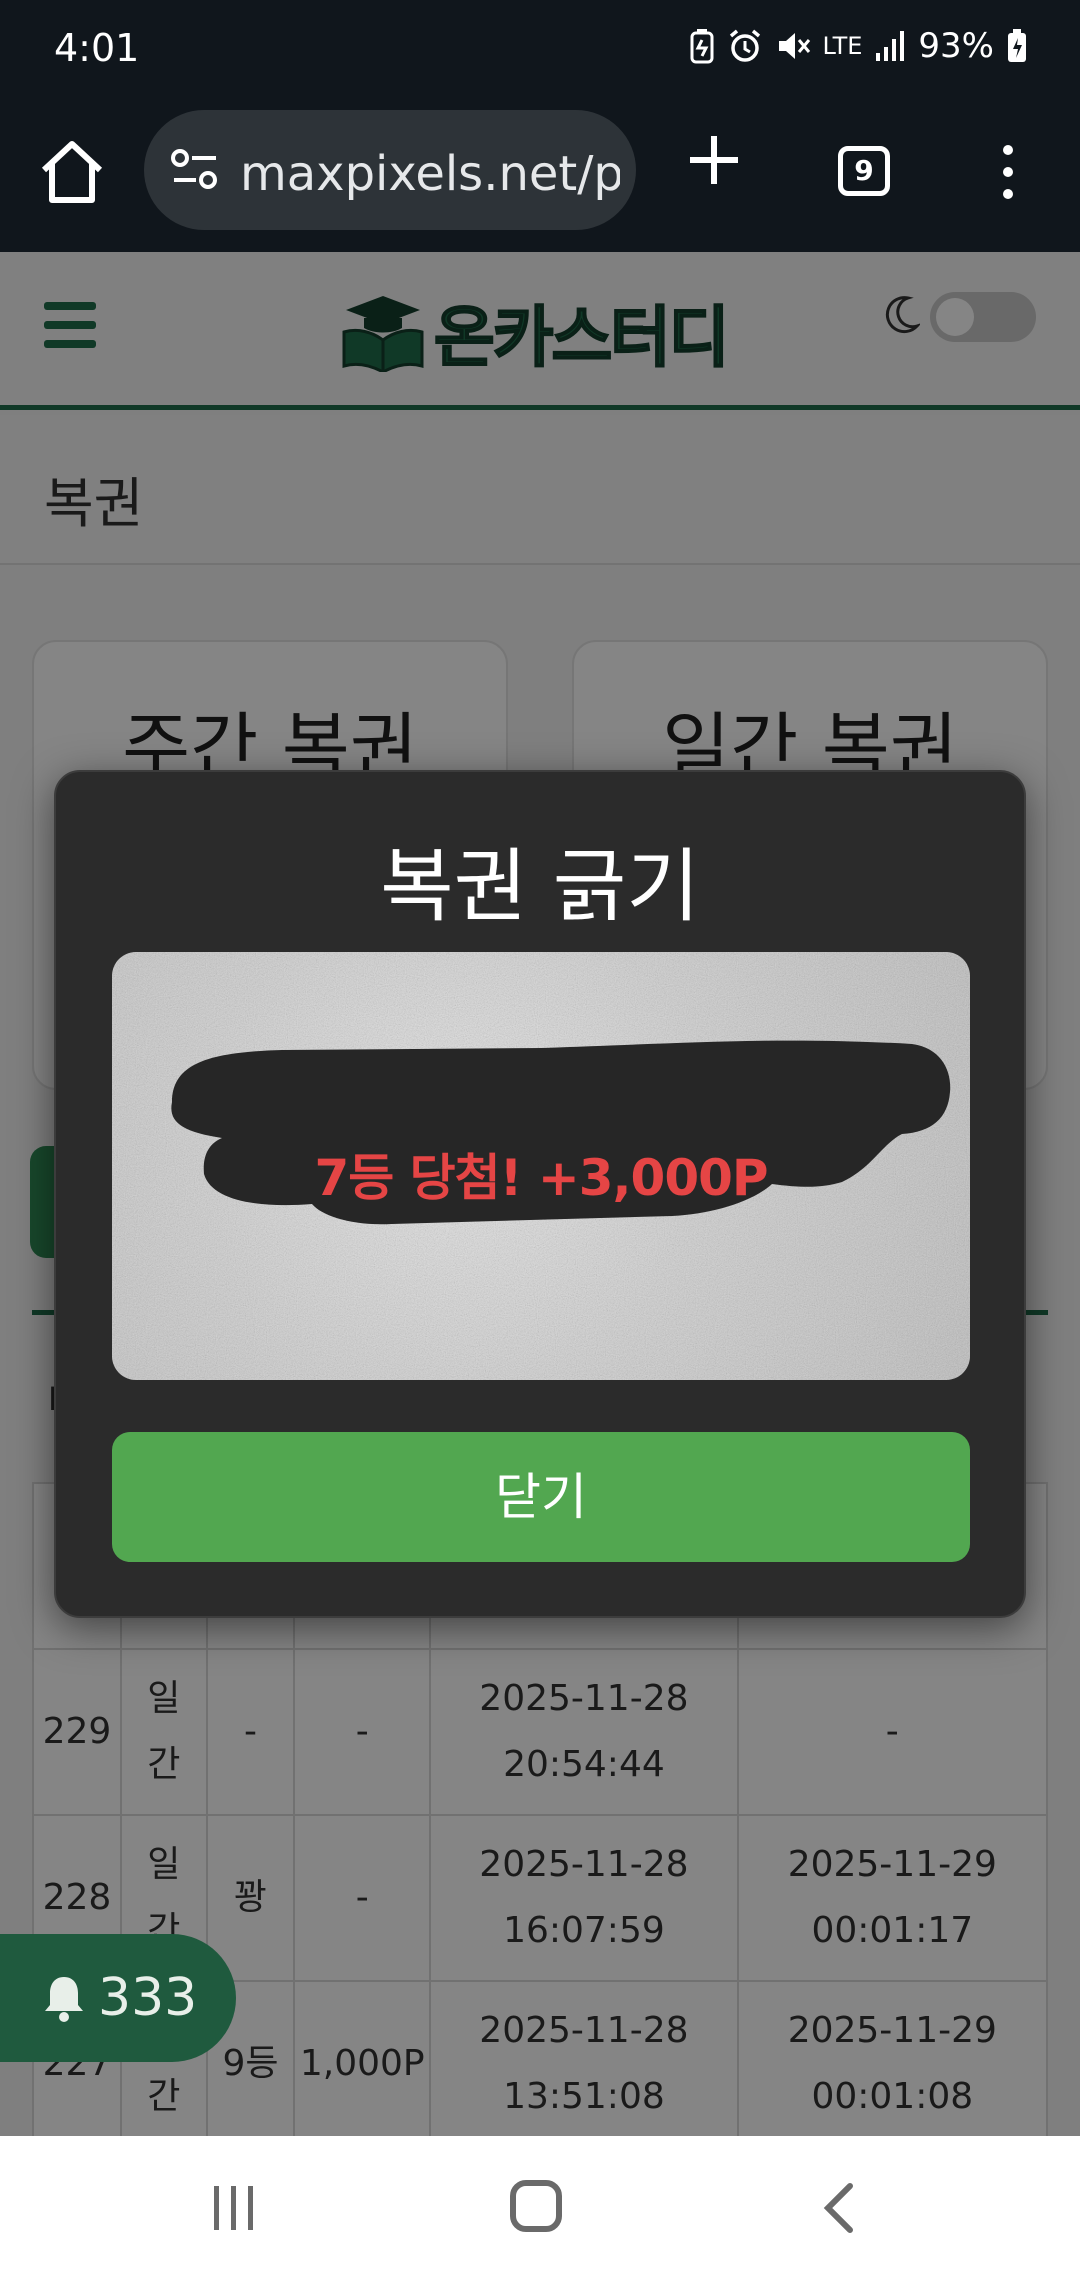 Image resolution: width=1080 pixels, height=2280 pixels. I want to click on battery-saver-icon, so click(702, 46).